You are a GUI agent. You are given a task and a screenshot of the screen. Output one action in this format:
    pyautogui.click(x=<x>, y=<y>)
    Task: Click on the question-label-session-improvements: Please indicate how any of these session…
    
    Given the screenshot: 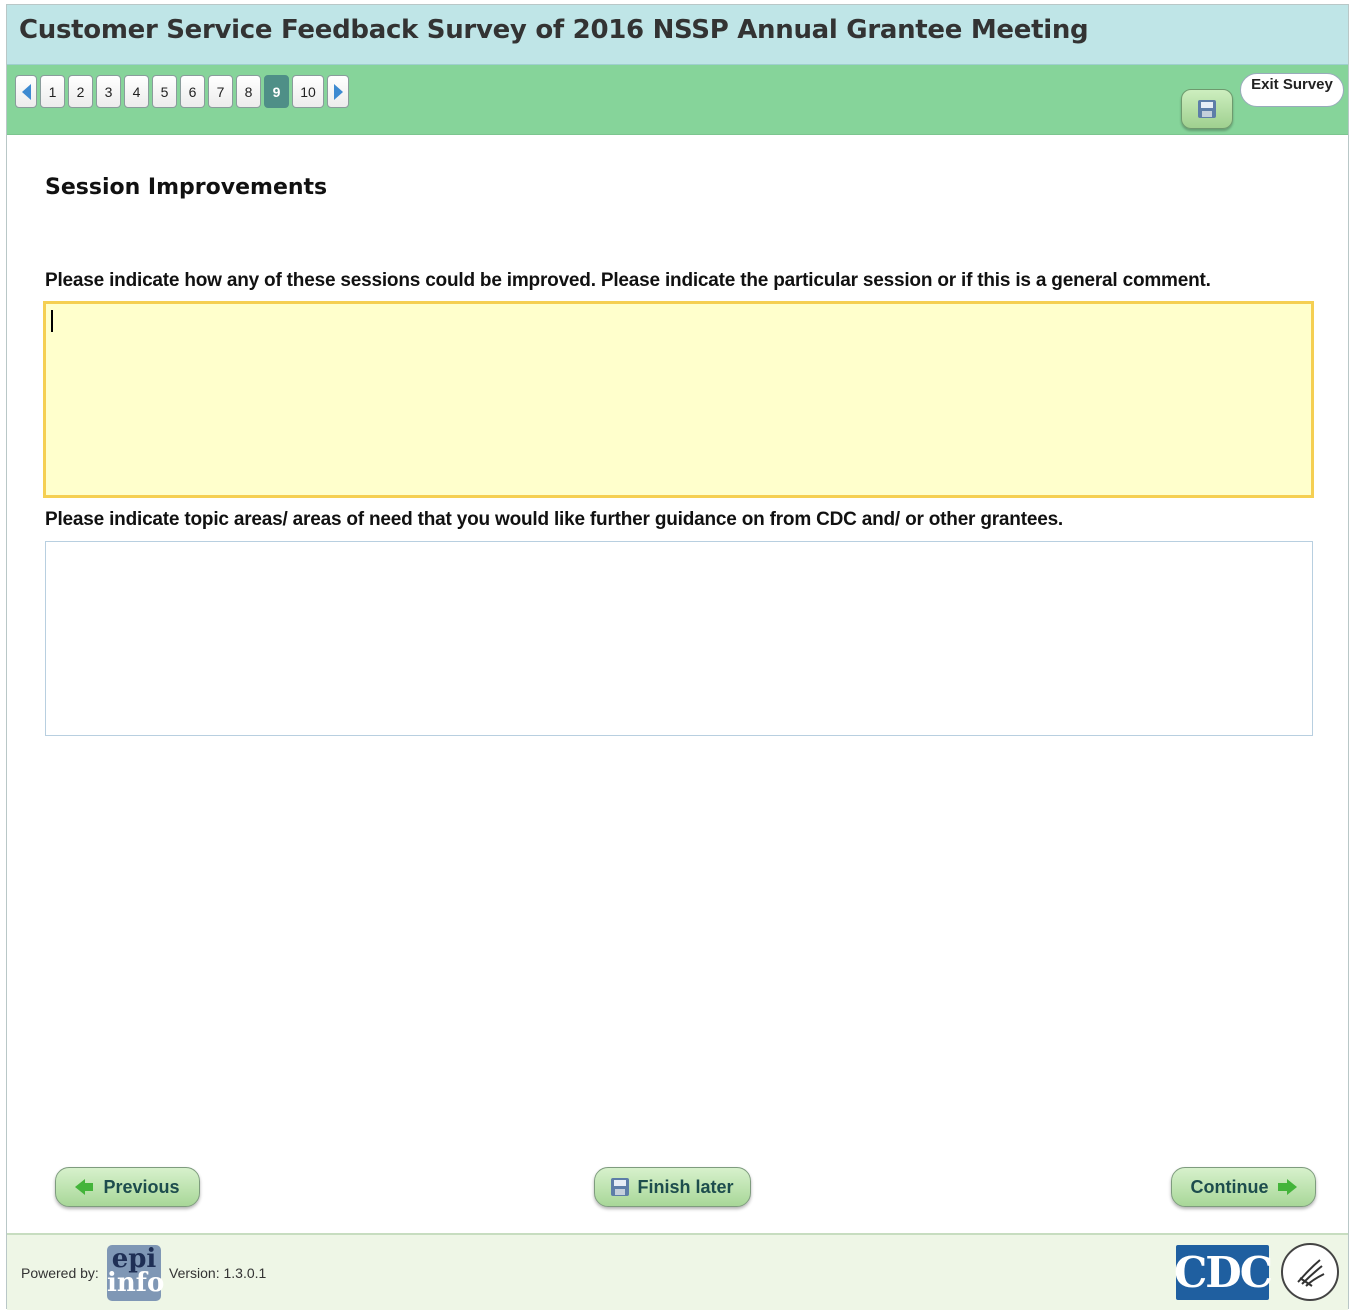 What is the action you would take?
    pyautogui.click(x=628, y=280)
    